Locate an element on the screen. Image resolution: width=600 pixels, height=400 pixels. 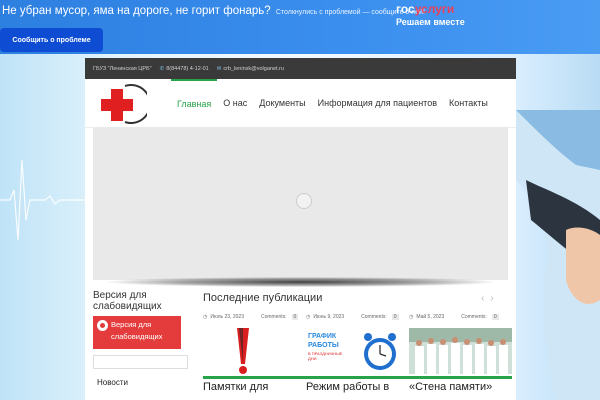
thumb-line-1: ГРАФИК is located at coordinates (322, 336).